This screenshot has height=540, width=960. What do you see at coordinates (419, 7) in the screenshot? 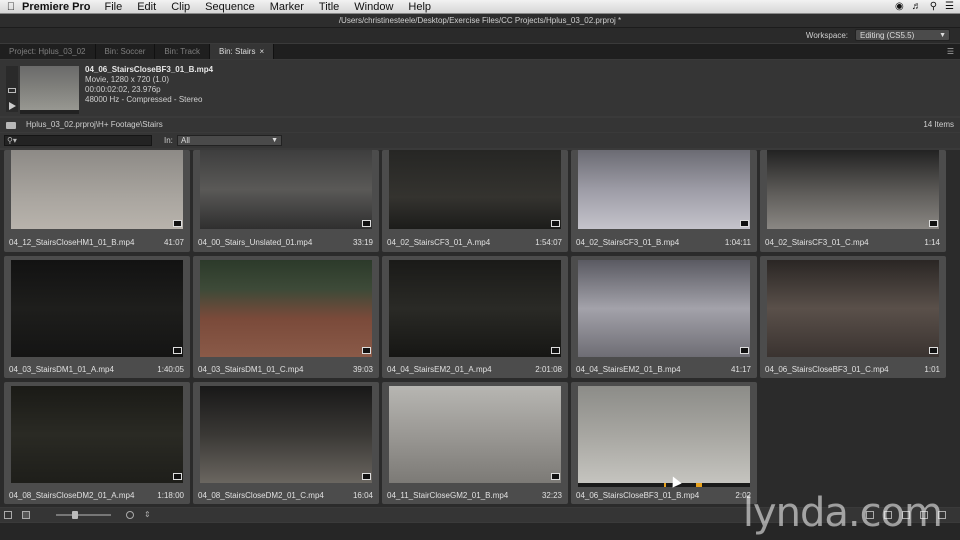
I see `menu-help: Help` at bounding box center [419, 7].